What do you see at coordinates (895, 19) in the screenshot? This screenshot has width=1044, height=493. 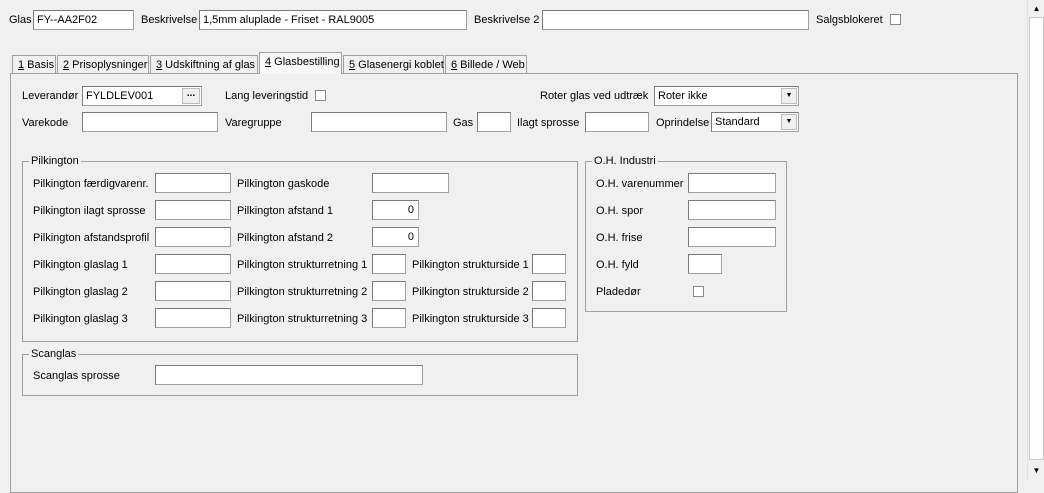 I see `salgsblokeret-checkbox` at bounding box center [895, 19].